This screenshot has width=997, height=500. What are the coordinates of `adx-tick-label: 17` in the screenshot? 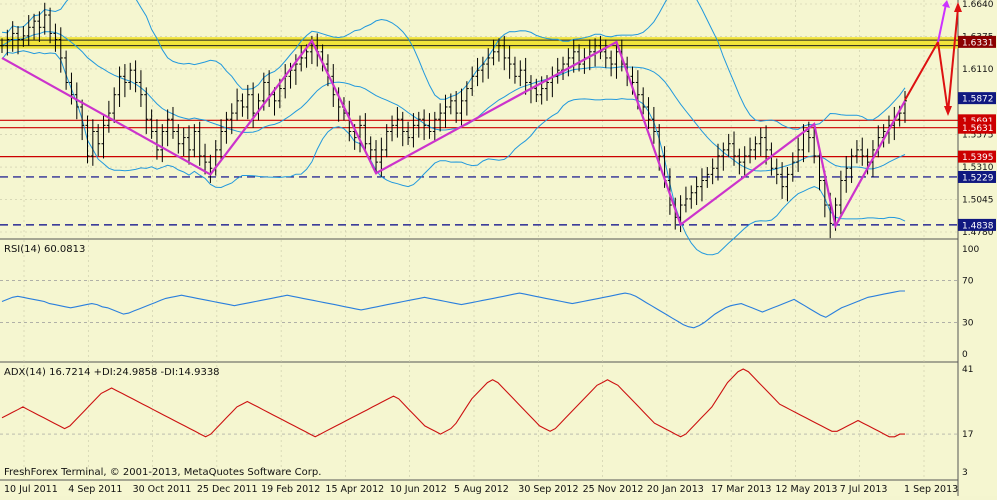 It's located at (967, 435).